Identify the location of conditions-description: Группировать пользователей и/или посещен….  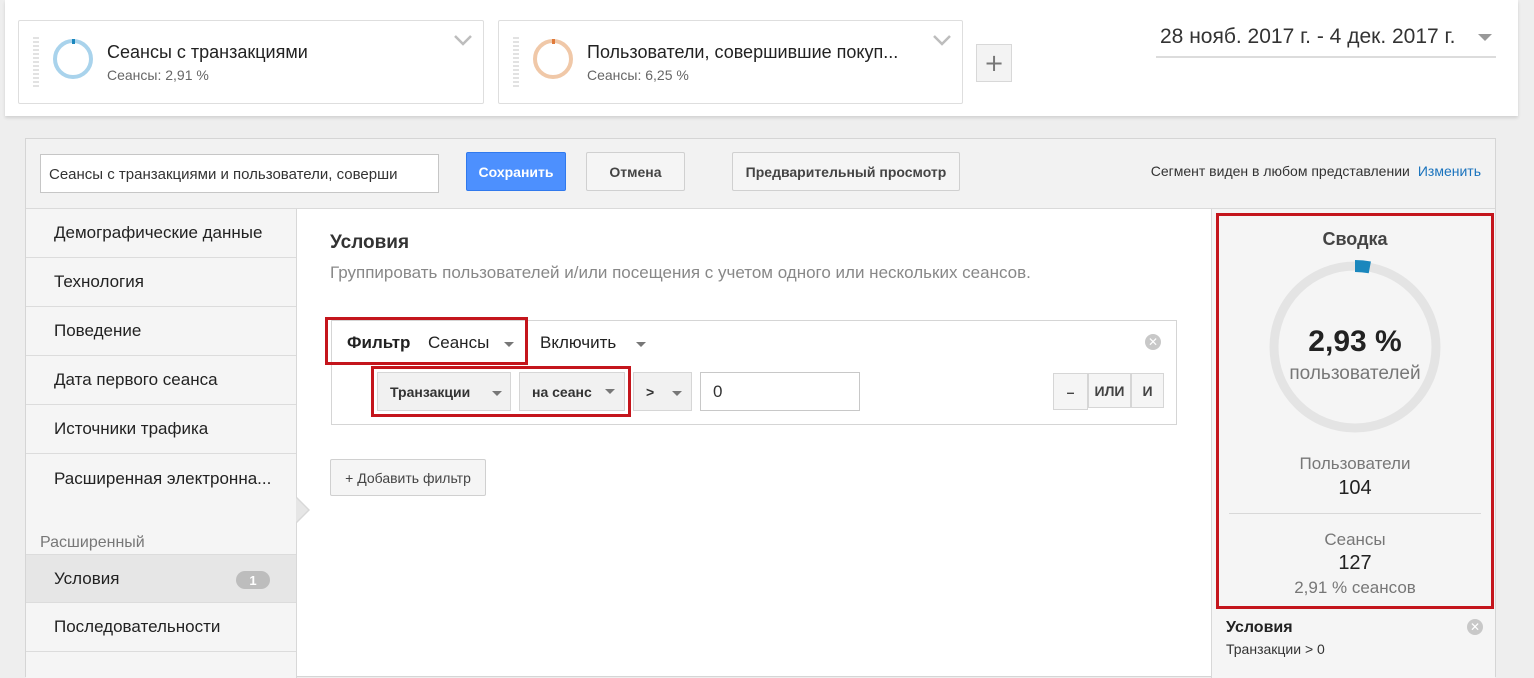
(680, 272).